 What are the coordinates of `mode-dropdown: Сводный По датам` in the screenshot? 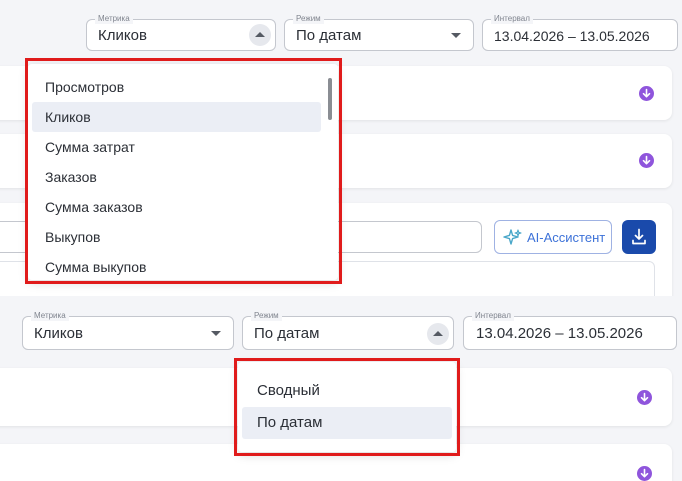 It's located at (347, 407).